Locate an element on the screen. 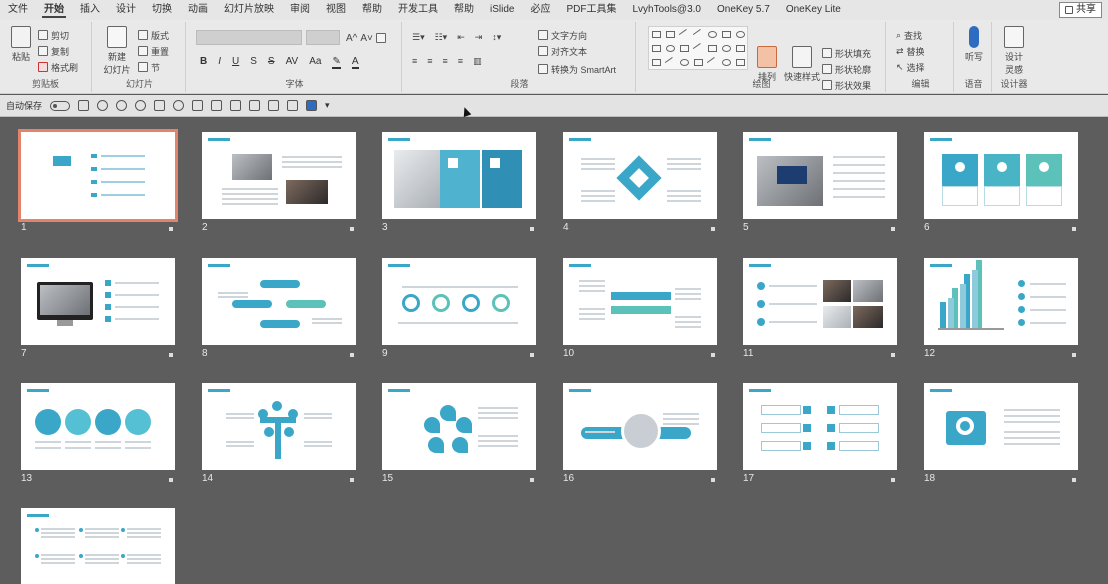 The image size is (1108, 584). share-button: 共享 is located at coordinates (1080, 10).